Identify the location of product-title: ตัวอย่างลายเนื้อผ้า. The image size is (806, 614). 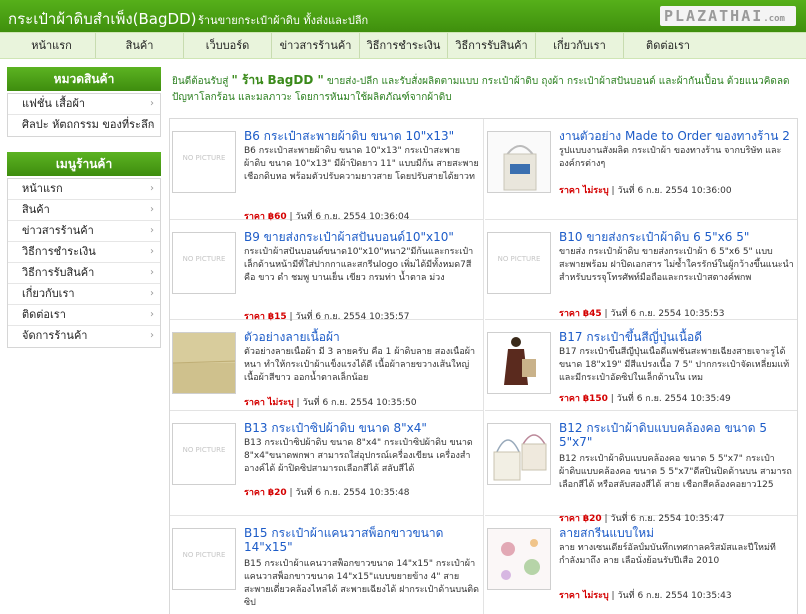
(362, 337).